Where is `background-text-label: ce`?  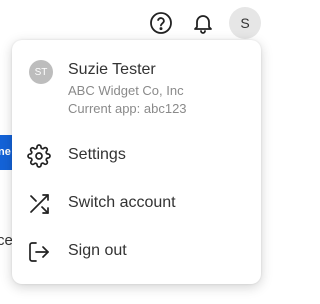 background-text-label: ce is located at coordinates (6, 240).